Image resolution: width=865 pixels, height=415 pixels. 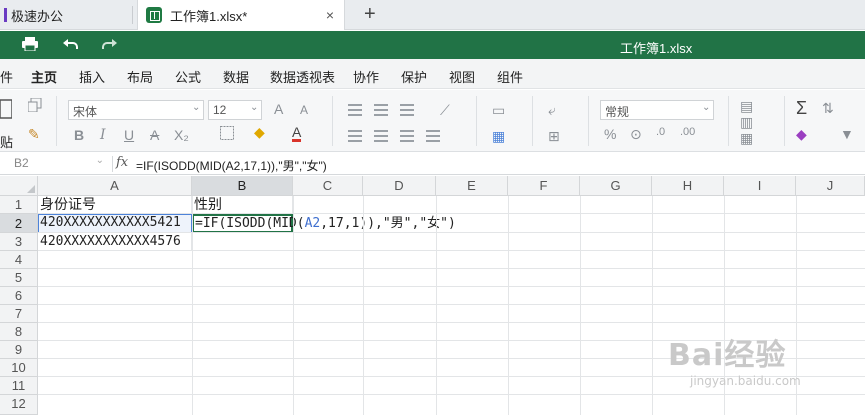 What do you see at coordinates (37, 16) in the screenshot?
I see `tab-label: 极速办公` at bounding box center [37, 16].